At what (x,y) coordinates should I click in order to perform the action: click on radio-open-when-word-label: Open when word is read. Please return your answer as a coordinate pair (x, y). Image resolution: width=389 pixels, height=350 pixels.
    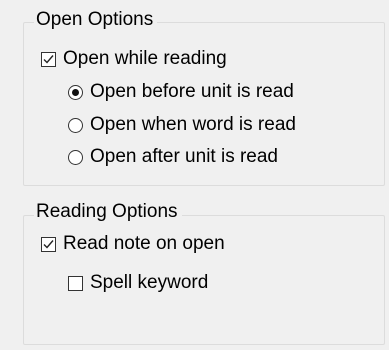
    Looking at the image, I should click on (193, 124).